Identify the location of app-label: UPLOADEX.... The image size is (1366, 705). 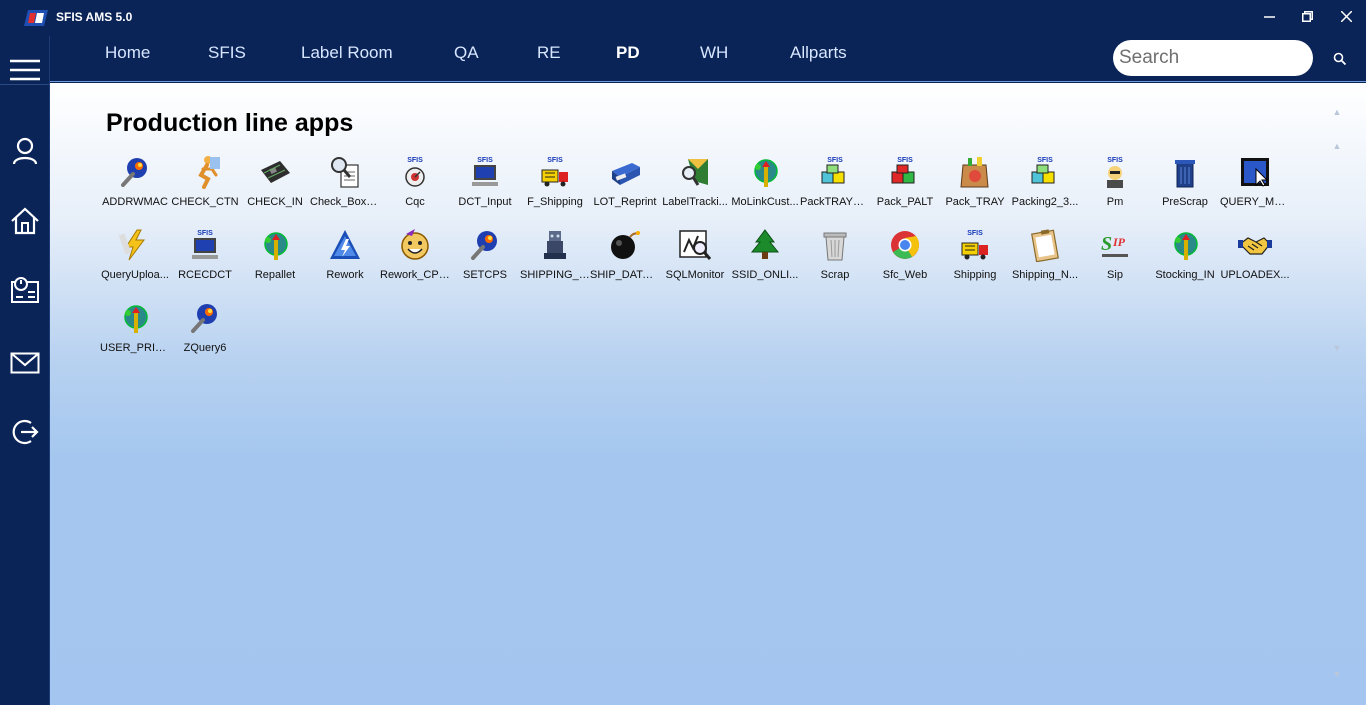
(1255, 275).